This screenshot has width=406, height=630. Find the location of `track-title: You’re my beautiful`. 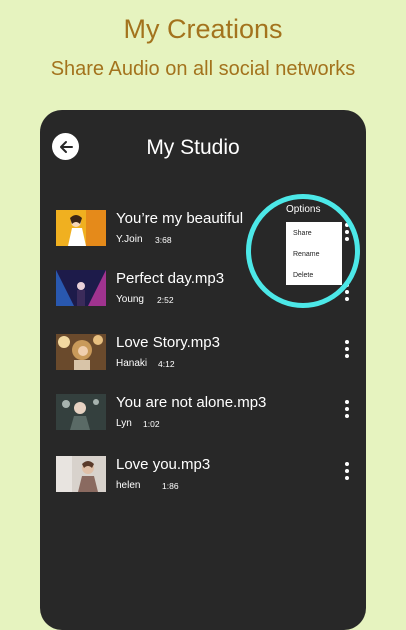

track-title: You’re my beautiful is located at coordinates (180, 218).